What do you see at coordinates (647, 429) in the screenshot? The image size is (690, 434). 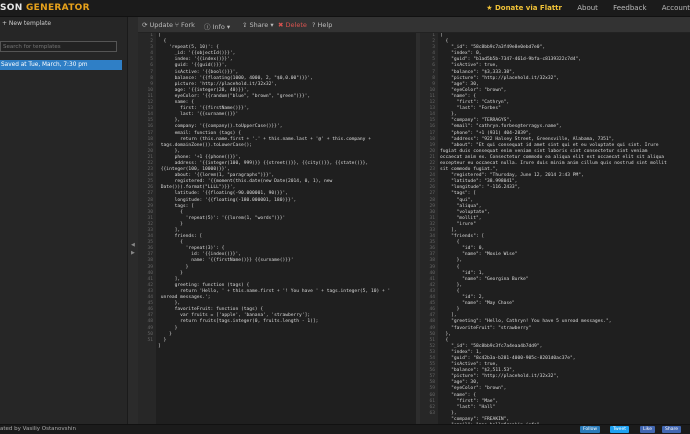 I see `like-button: Like` at bounding box center [647, 429].